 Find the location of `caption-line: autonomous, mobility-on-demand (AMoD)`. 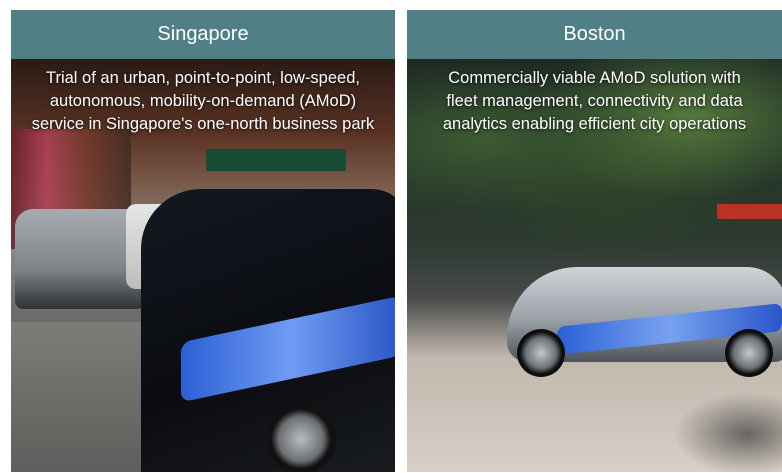

caption-line: autonomous, mobility-on-demand (AMoD) is located at coordinates (203, 101).